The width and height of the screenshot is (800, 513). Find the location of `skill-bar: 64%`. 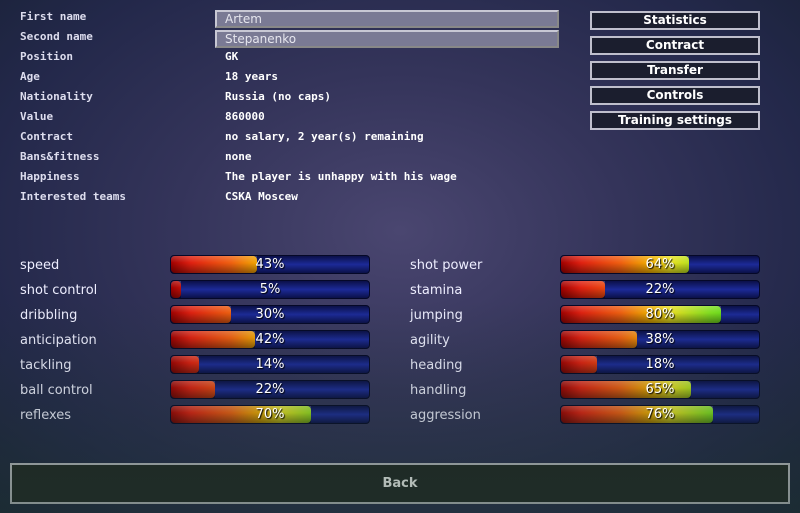

skill-bar: 64% is located at coordinates (660, 264).